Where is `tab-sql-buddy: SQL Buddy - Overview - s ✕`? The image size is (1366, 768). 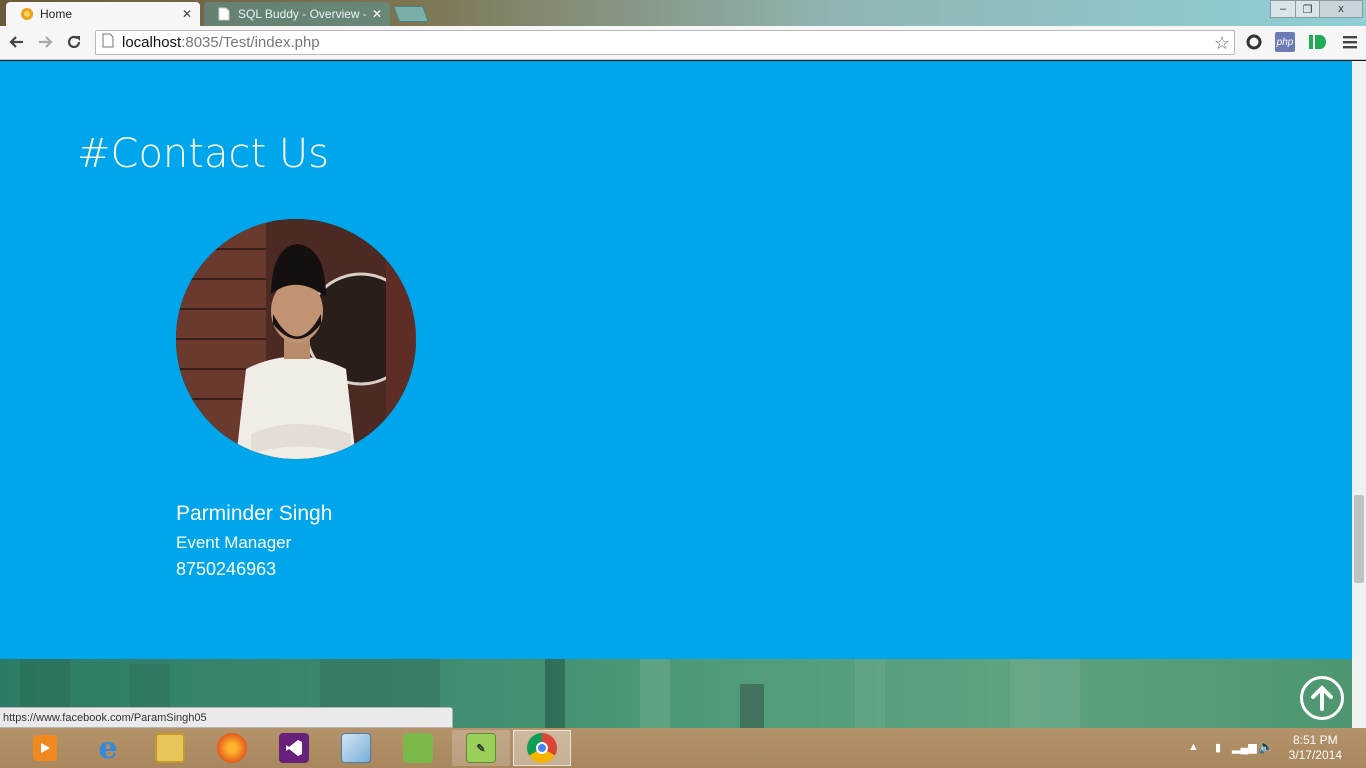
tab-sql-buddy: SQL Buddy - Overview - s ✕ is located at coordinates (297, 14).